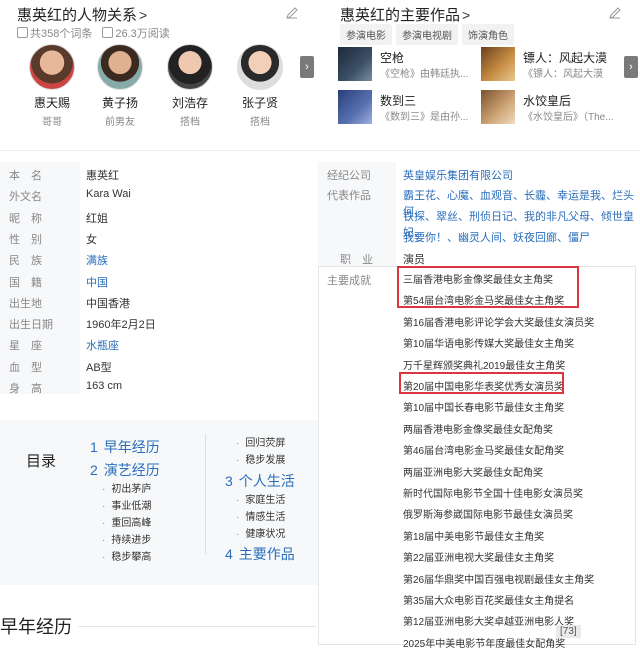 This screenshot has width=640, height=650. What do you see at coordinates (25, 367) in the screenshot?
I see `info-label: 血 型` at bounding box center [25, 367].